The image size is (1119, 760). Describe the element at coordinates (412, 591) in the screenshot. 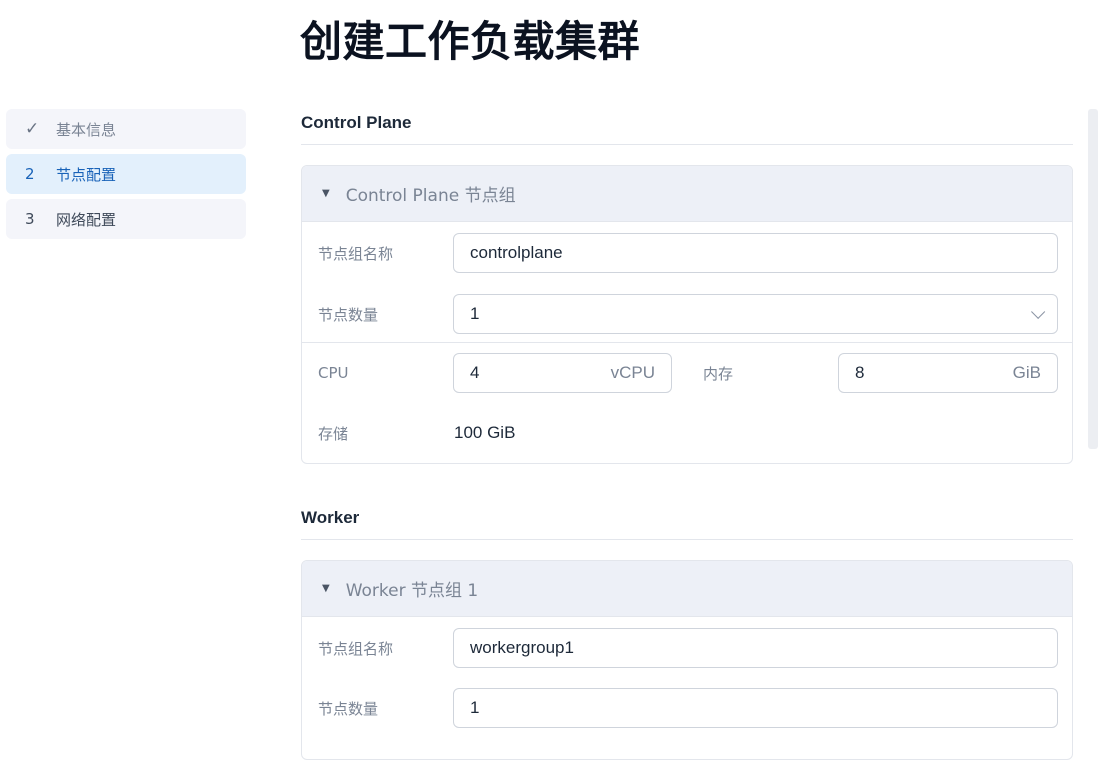

I see `group-title: Worker 节点组 1` at that location.